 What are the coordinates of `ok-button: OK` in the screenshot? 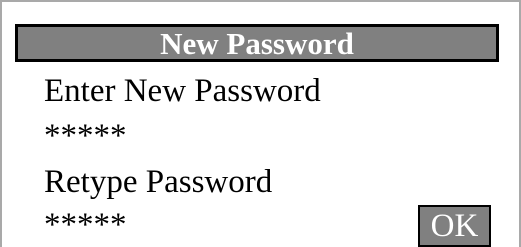 It's located at (454, 226).